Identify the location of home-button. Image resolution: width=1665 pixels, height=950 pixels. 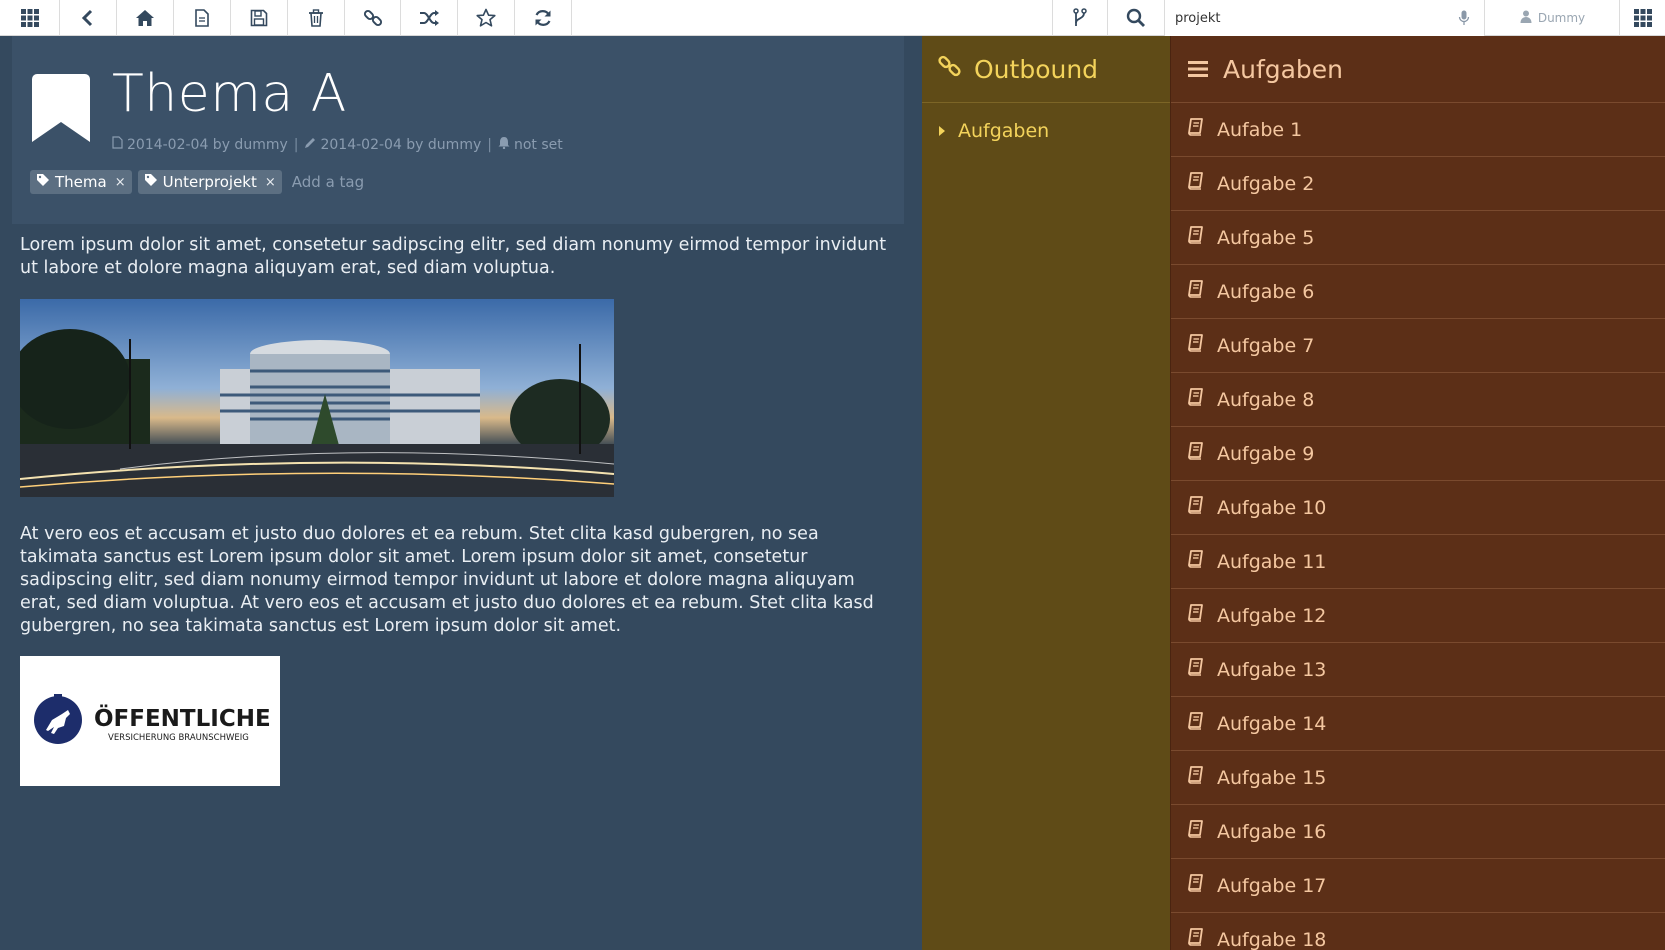
(145, 18).